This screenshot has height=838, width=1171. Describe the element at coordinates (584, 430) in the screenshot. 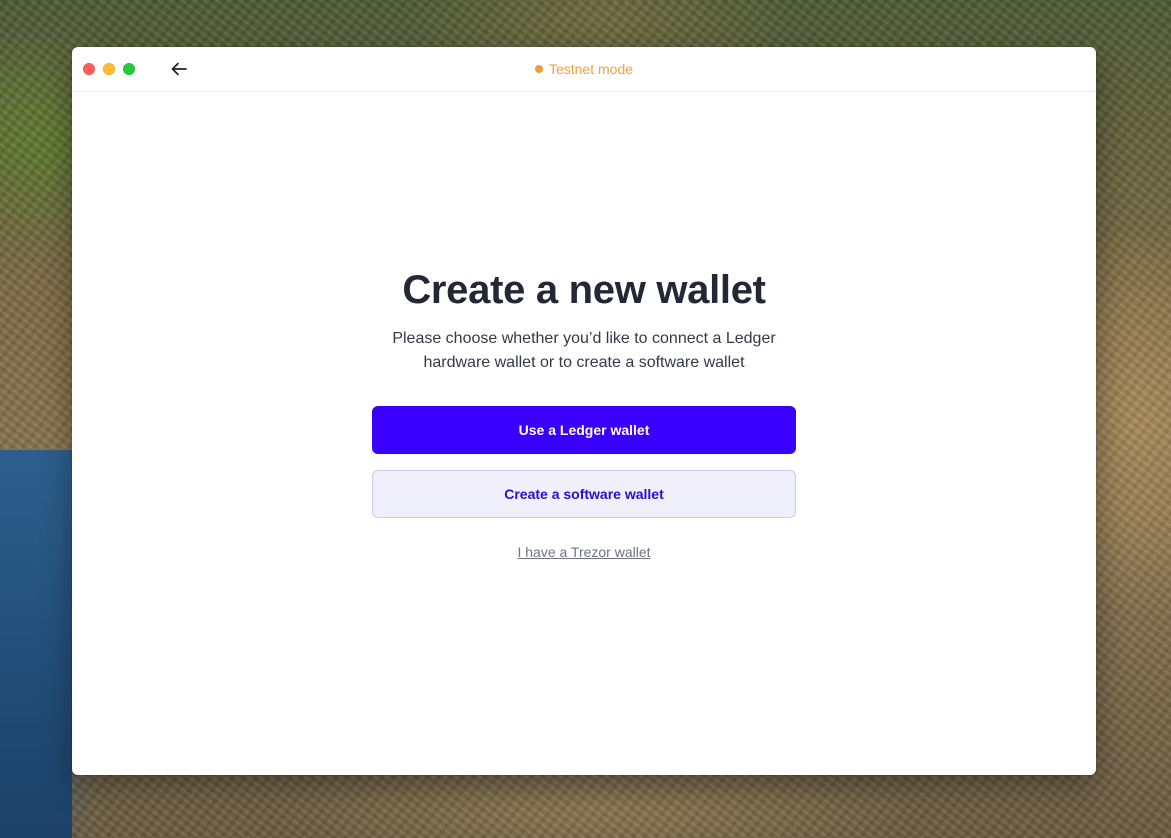

I see `use-ledger-wallet-button: Use a Ledger wallet` at that location.